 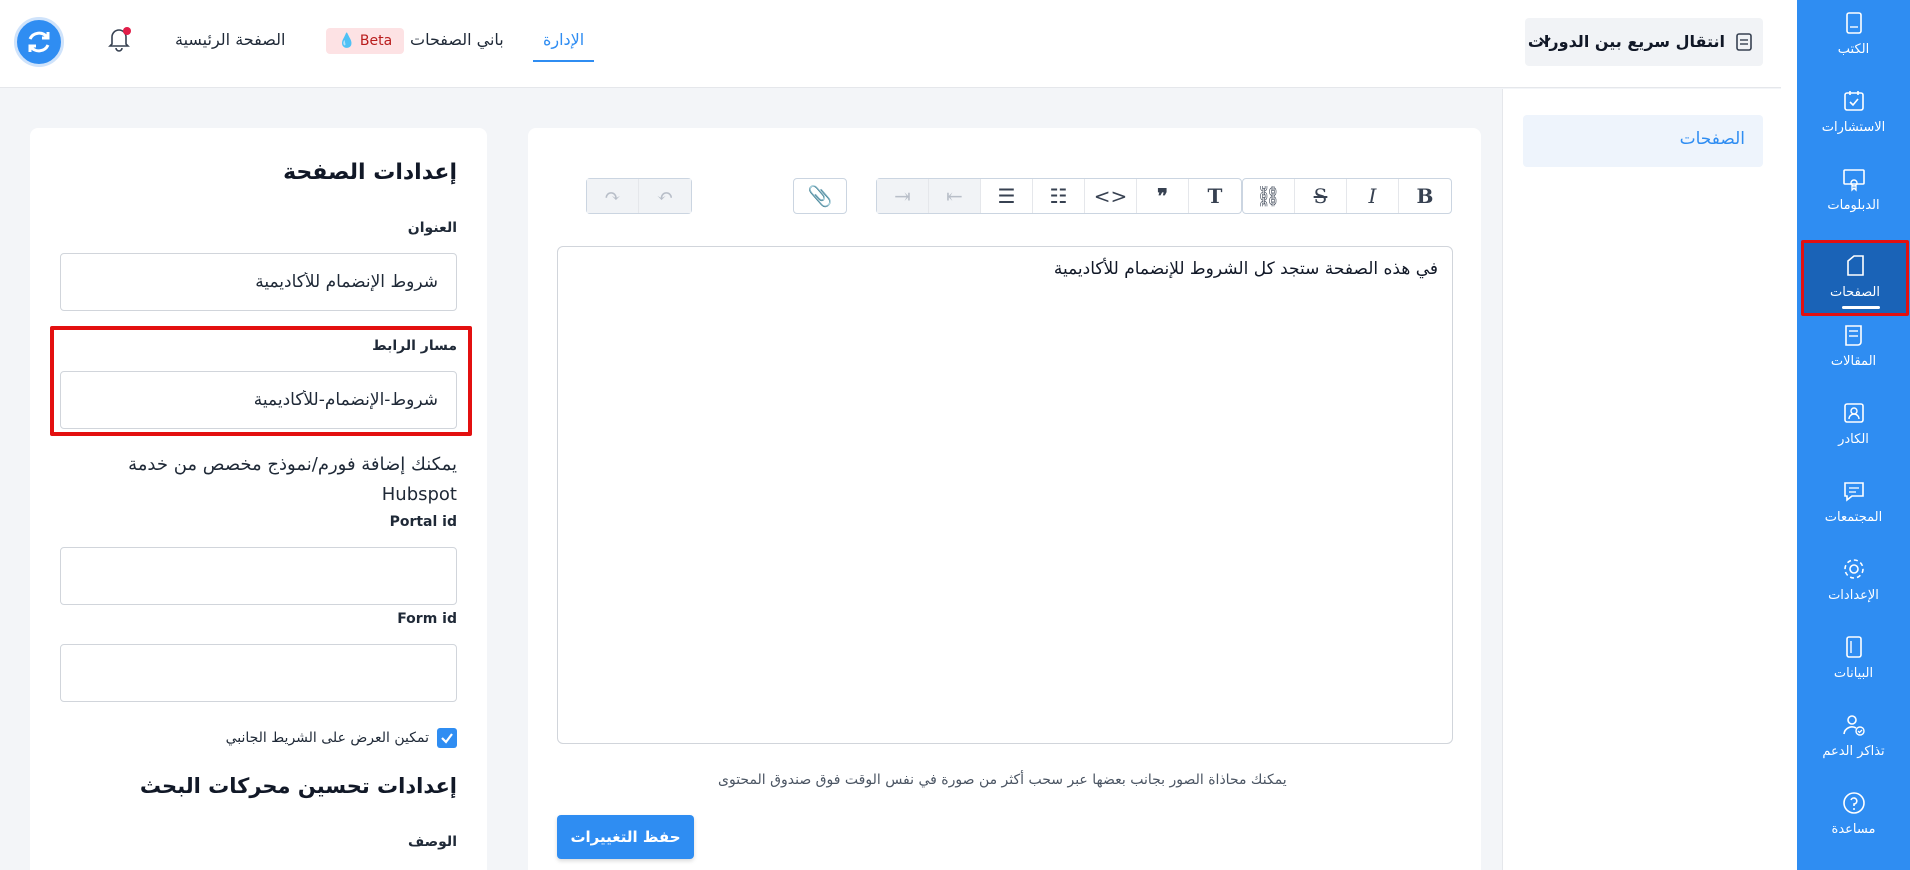 What do you see at coordinates (1853, 817) in the screenshot?
I see `sidebar-item-help: مساعدة` at bounding box center [1853, 817].